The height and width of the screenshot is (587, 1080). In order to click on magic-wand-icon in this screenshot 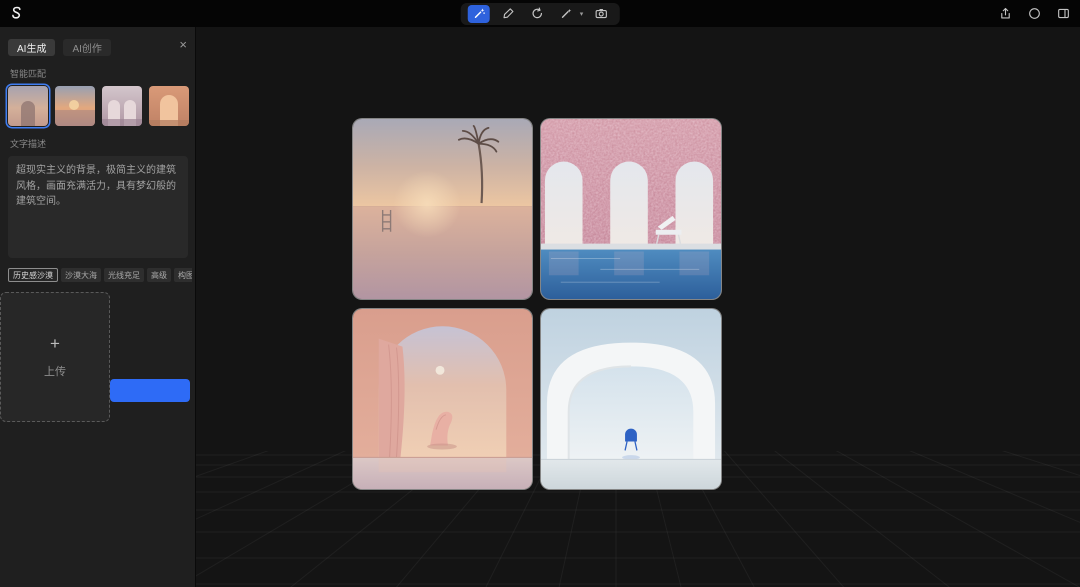, I will do `click(479, 13)`.